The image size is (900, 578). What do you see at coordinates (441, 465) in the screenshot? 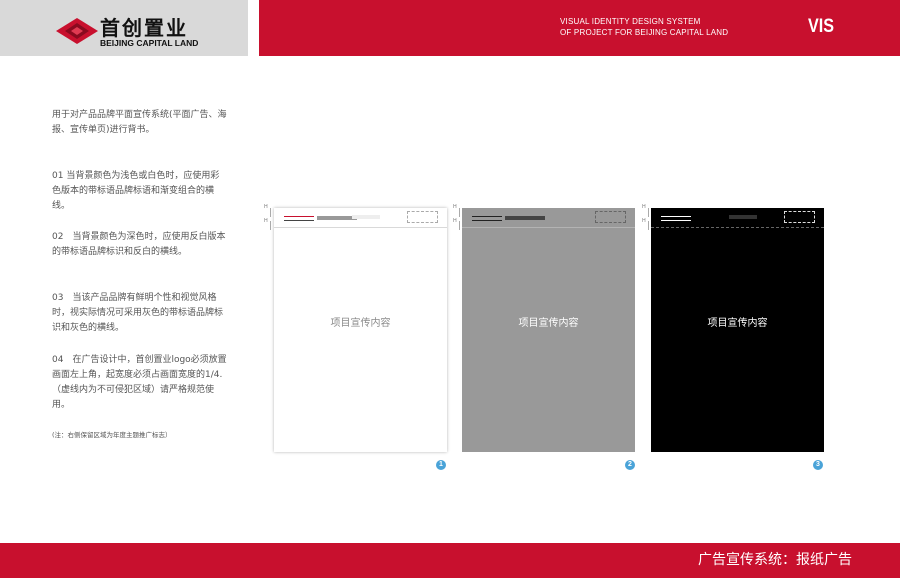
I see `panel-number-badge-1: 1` at bounding box center [441, 465].